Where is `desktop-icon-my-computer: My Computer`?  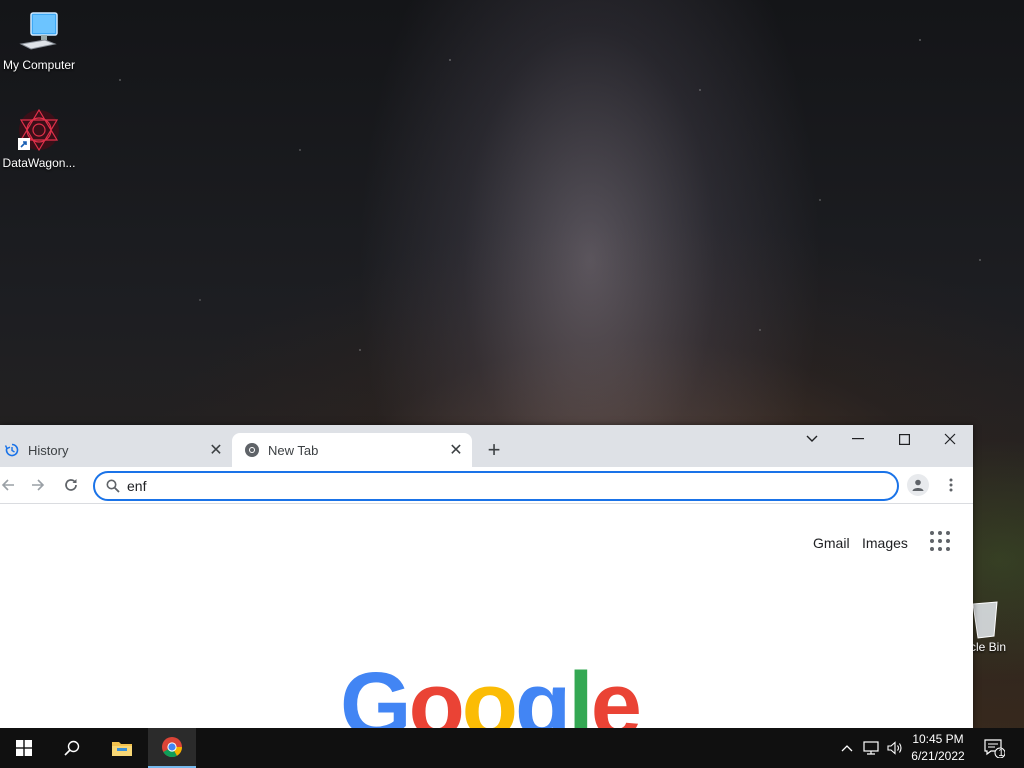
desktop-icon-my-computer: My Computer is located at coordinates (39, 41).